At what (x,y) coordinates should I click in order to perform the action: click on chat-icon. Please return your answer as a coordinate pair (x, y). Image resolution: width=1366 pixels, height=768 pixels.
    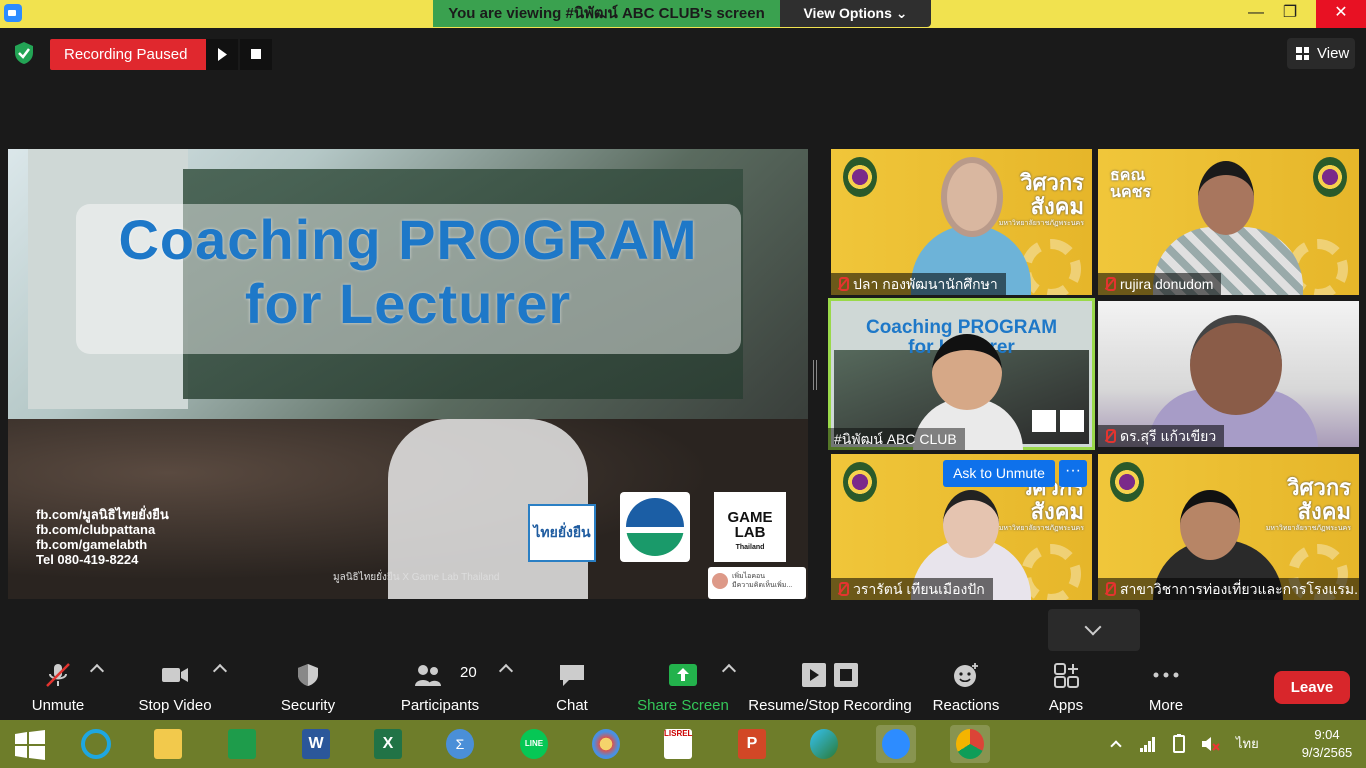
    Looking at the image, I should click on (572, 675).